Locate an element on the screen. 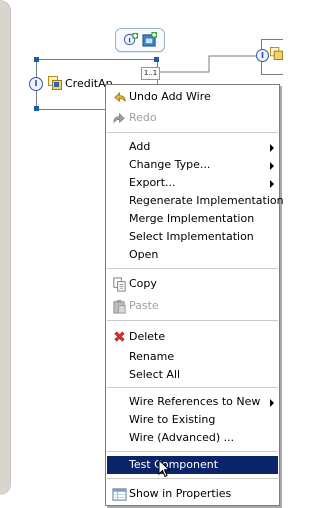 The image size is (320, 508). delete-icon is located at coordinates (119, 336).